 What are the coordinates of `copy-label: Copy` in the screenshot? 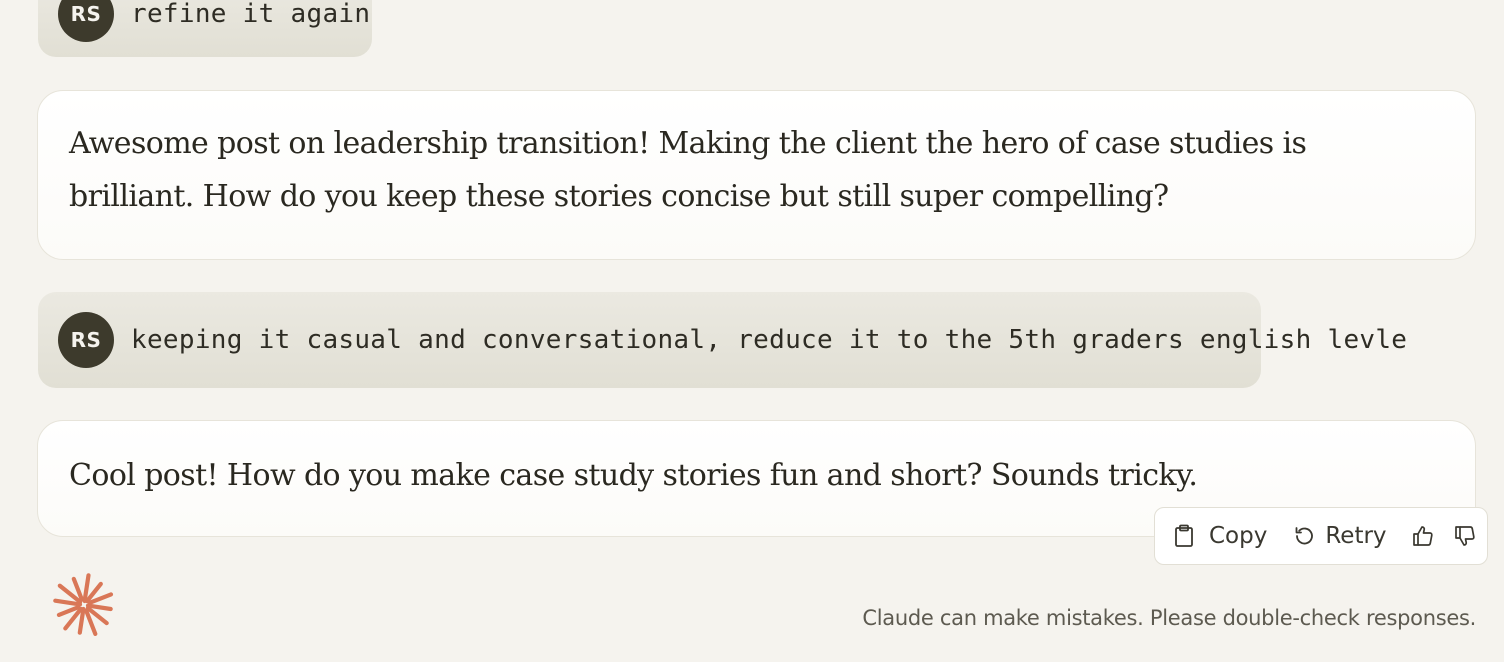 It's located at (1238, 536).